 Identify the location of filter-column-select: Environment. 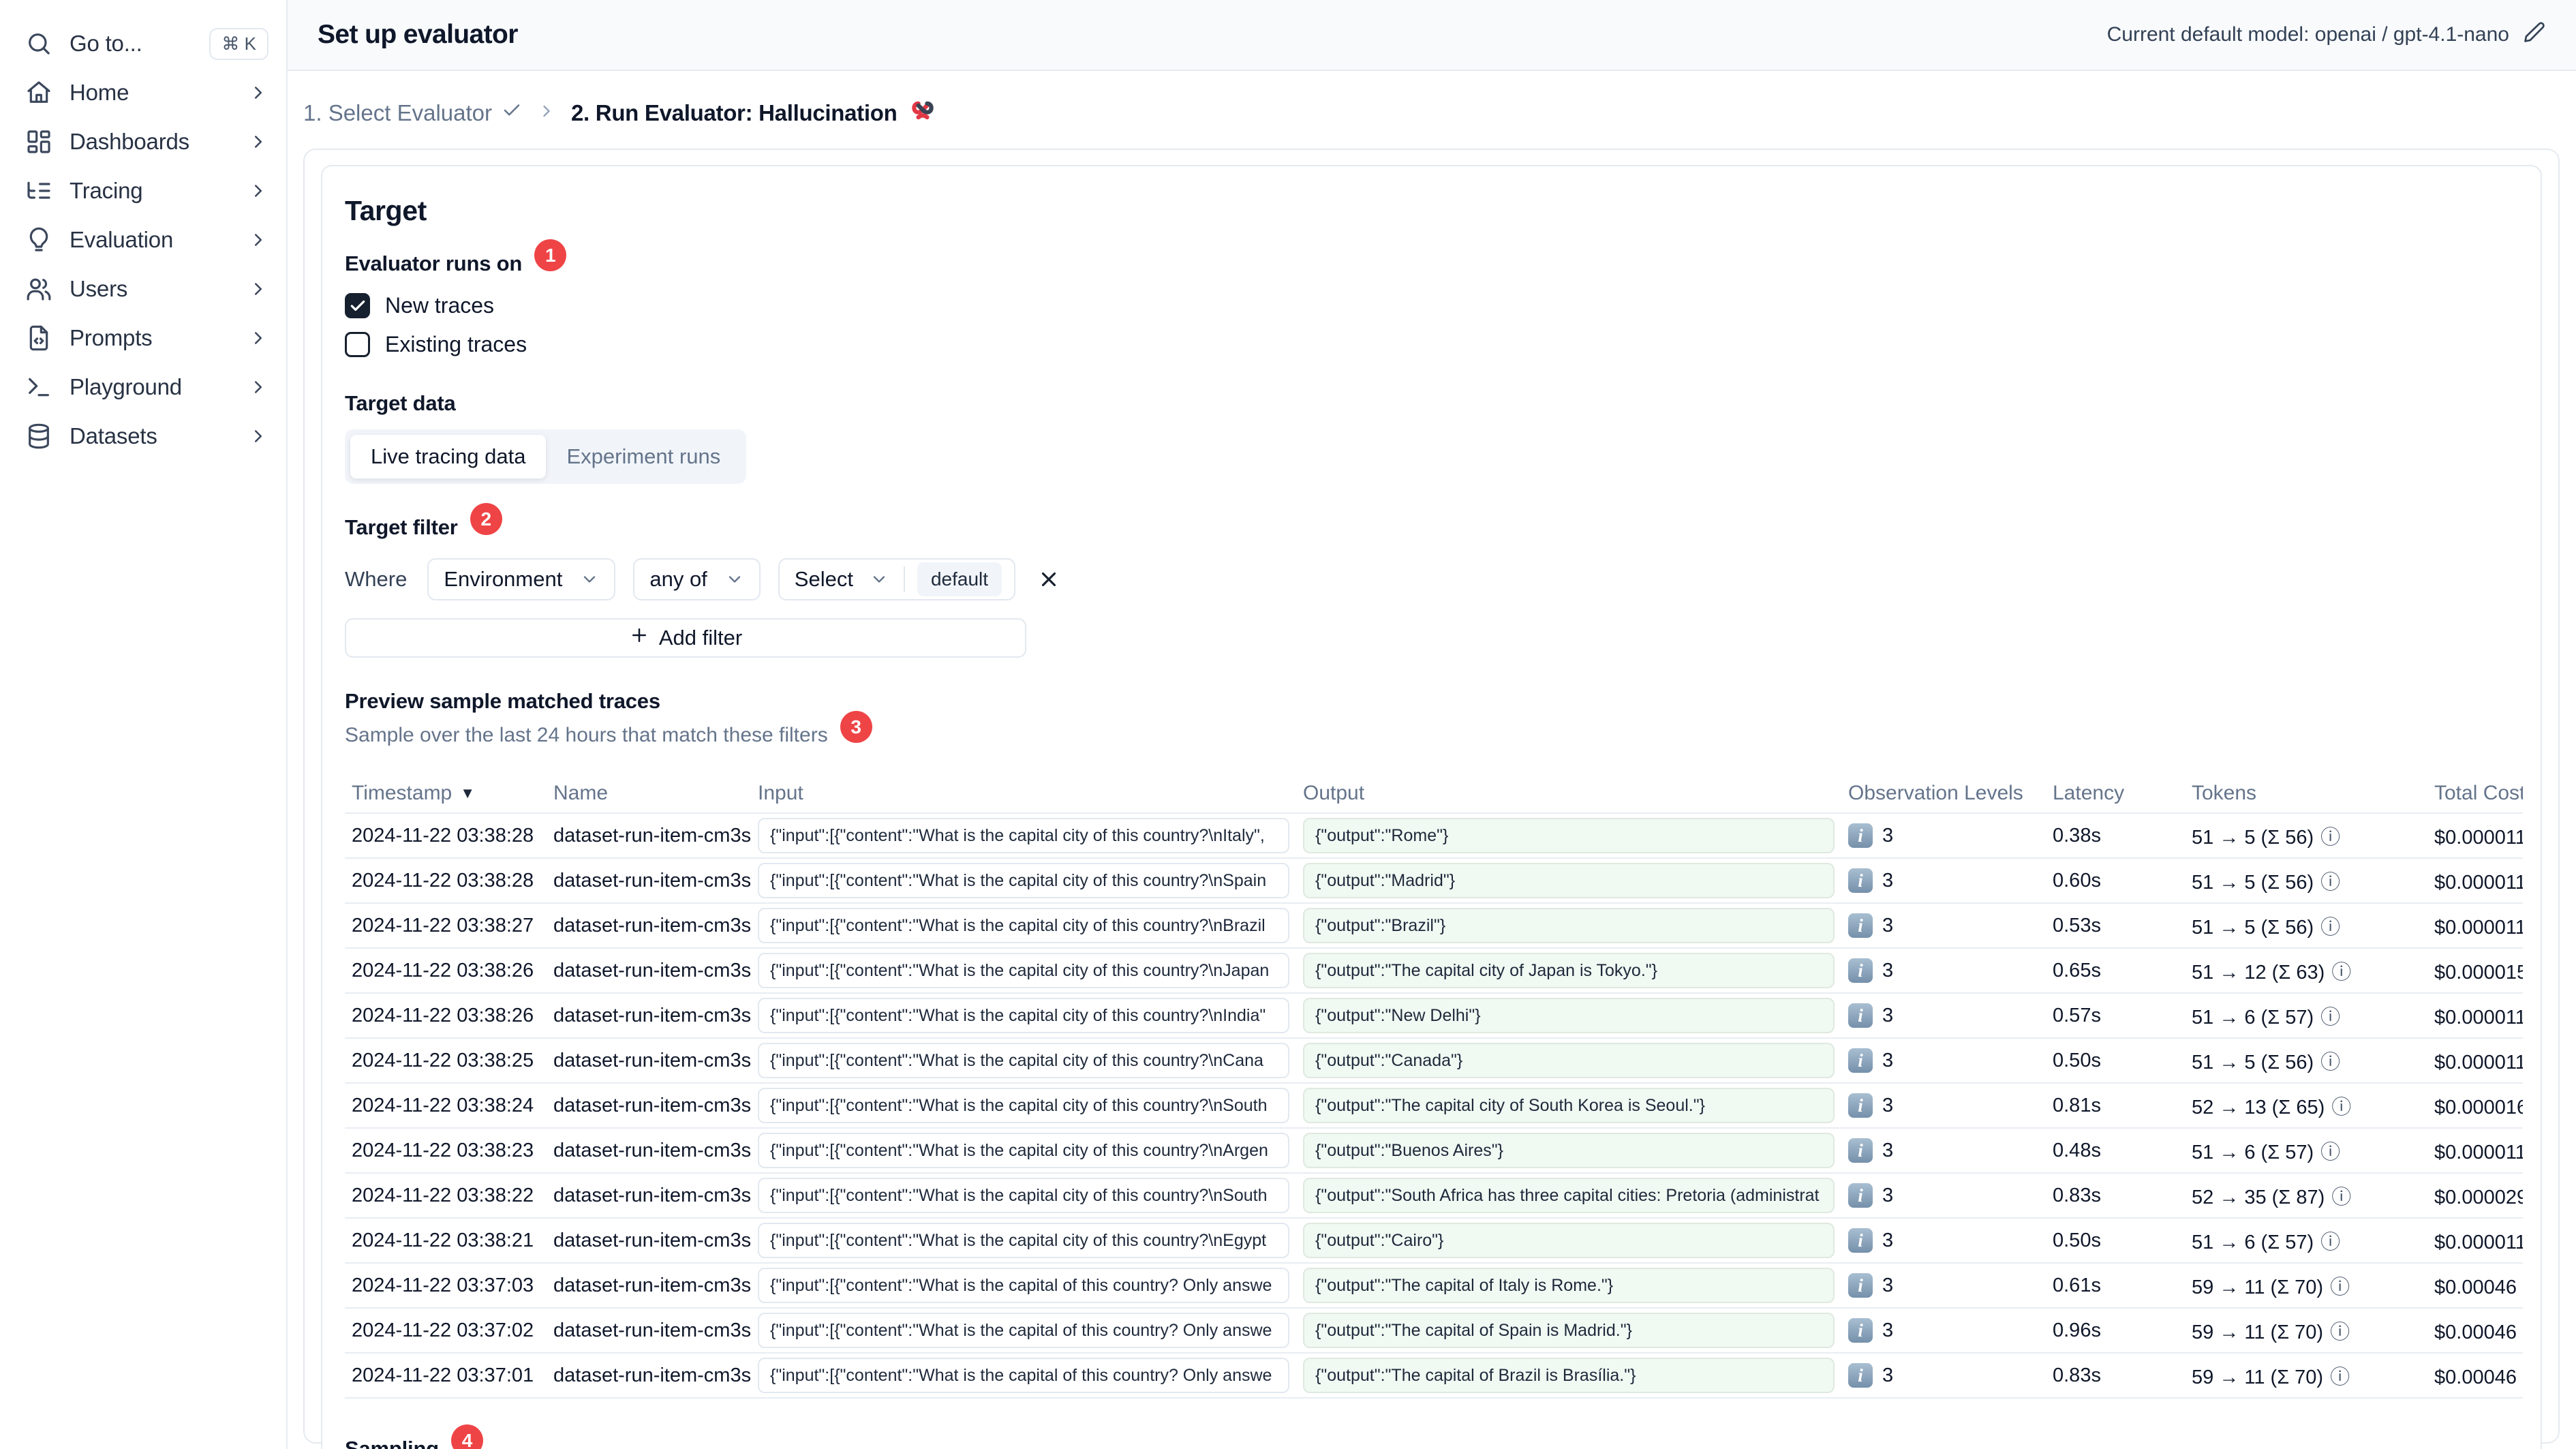
(521, 579).